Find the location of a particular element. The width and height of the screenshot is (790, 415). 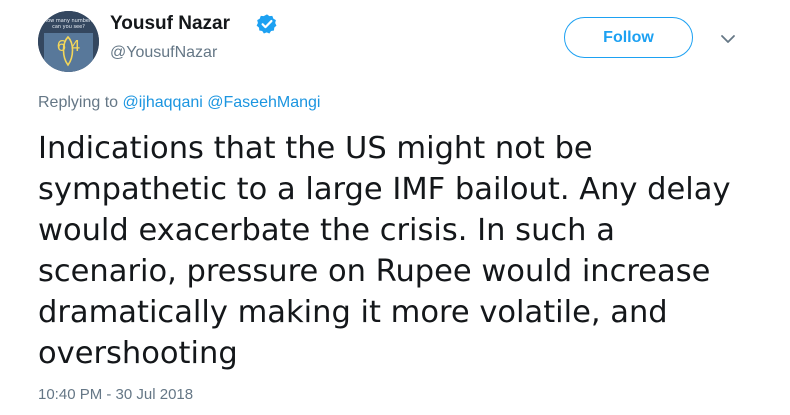

replying-to-label: Replying to is located at coordinates (78, 102).